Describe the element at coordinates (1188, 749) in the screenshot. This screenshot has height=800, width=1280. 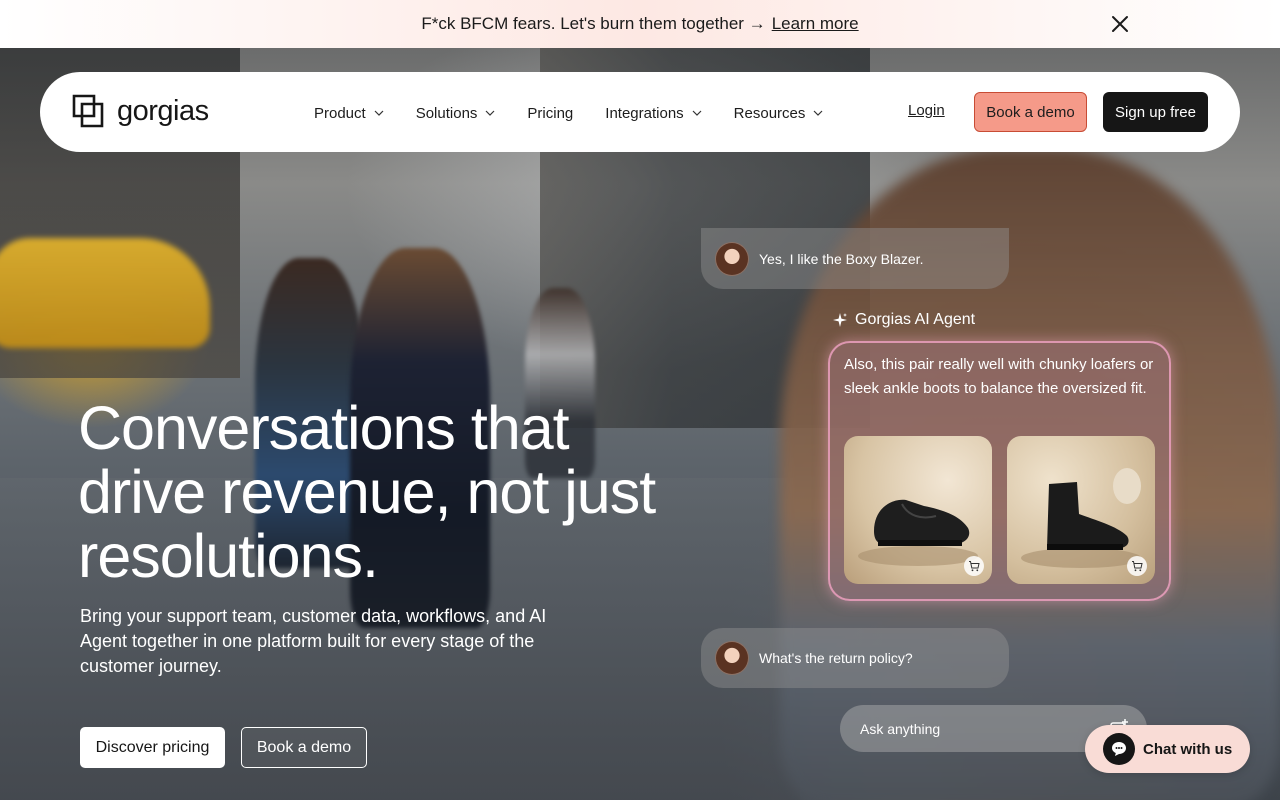
I see `chat-widget-label: Chat with us` at that location.